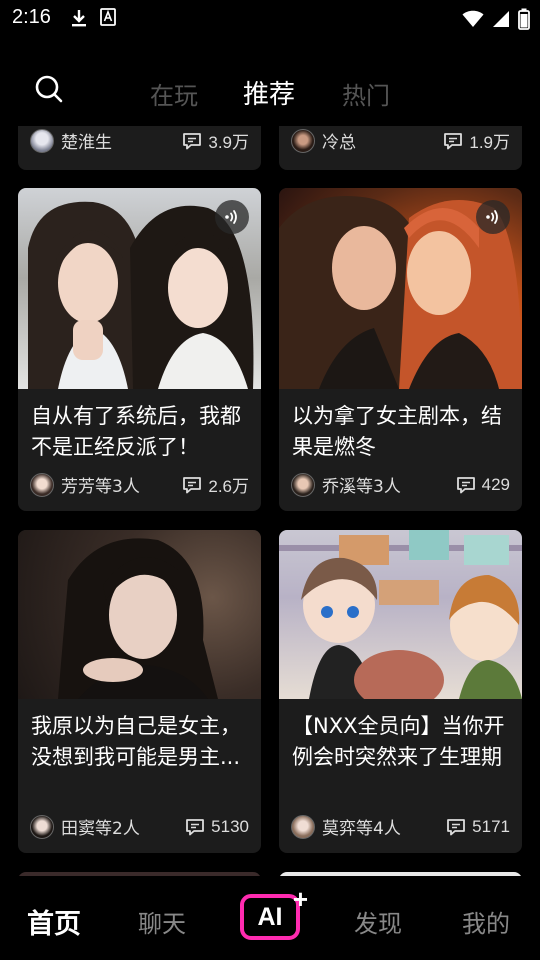  What do you see at coordinates (79, 18) in the screenshot?
I see `download-icon` at bounding box center [79, 18].